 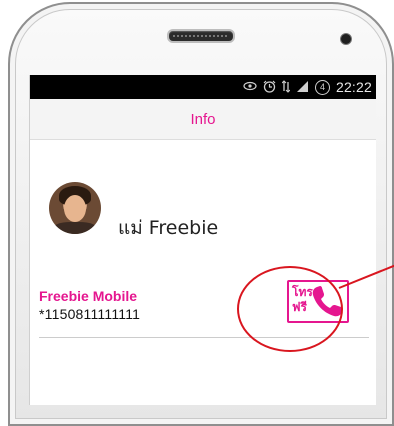 I want to click on notification-badge: 4, so click(x=322, y=87).